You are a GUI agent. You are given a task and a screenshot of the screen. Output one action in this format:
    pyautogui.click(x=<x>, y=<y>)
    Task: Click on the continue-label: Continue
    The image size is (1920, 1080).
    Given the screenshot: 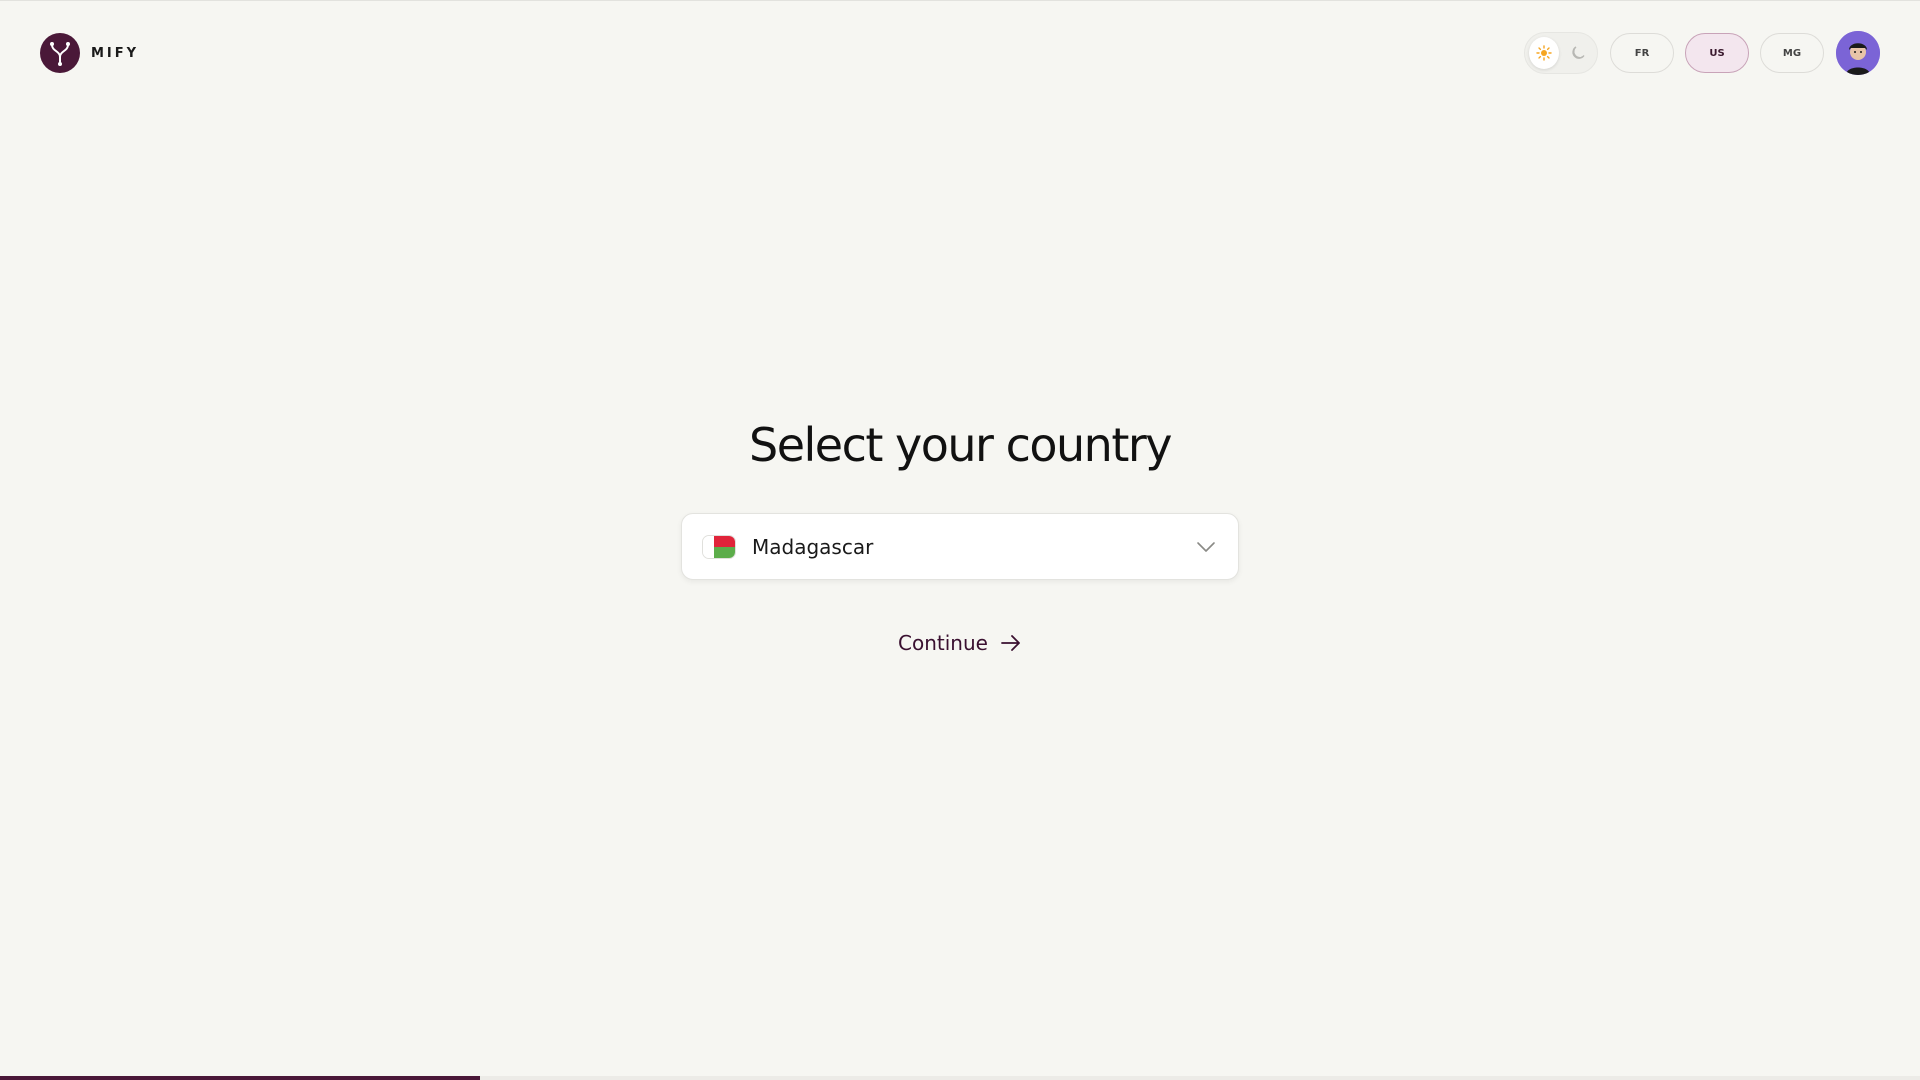 What is the action you would take?
    pyautogui.click(x=943, y=643)
    